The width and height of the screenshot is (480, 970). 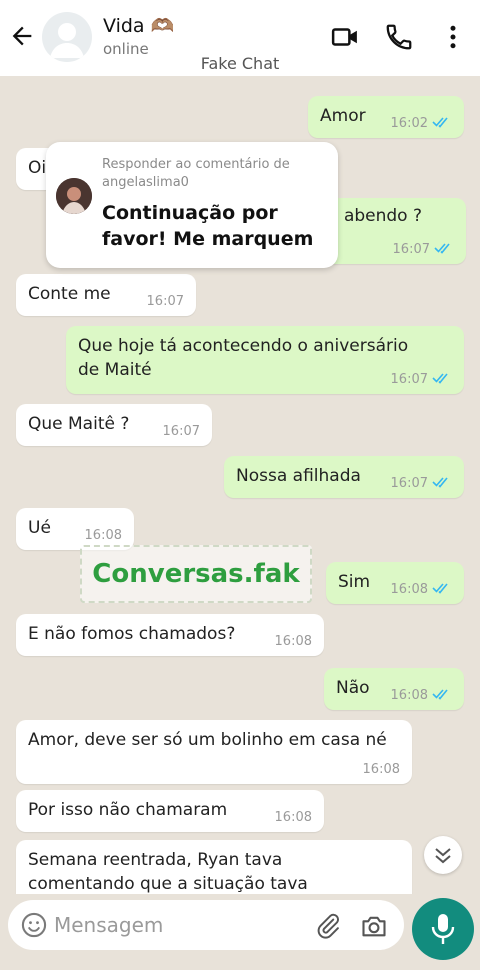 I want to click on chevrons-down-icon, so click(x=443, y=856).